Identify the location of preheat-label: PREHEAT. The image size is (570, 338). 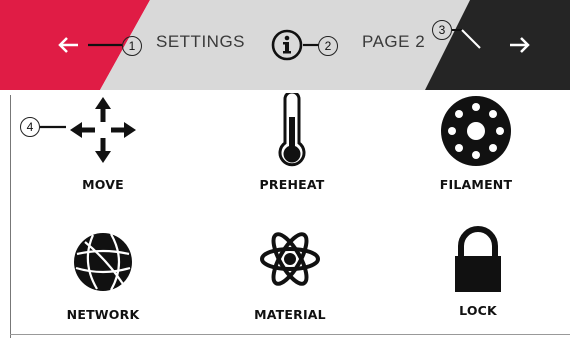
(292, 184).